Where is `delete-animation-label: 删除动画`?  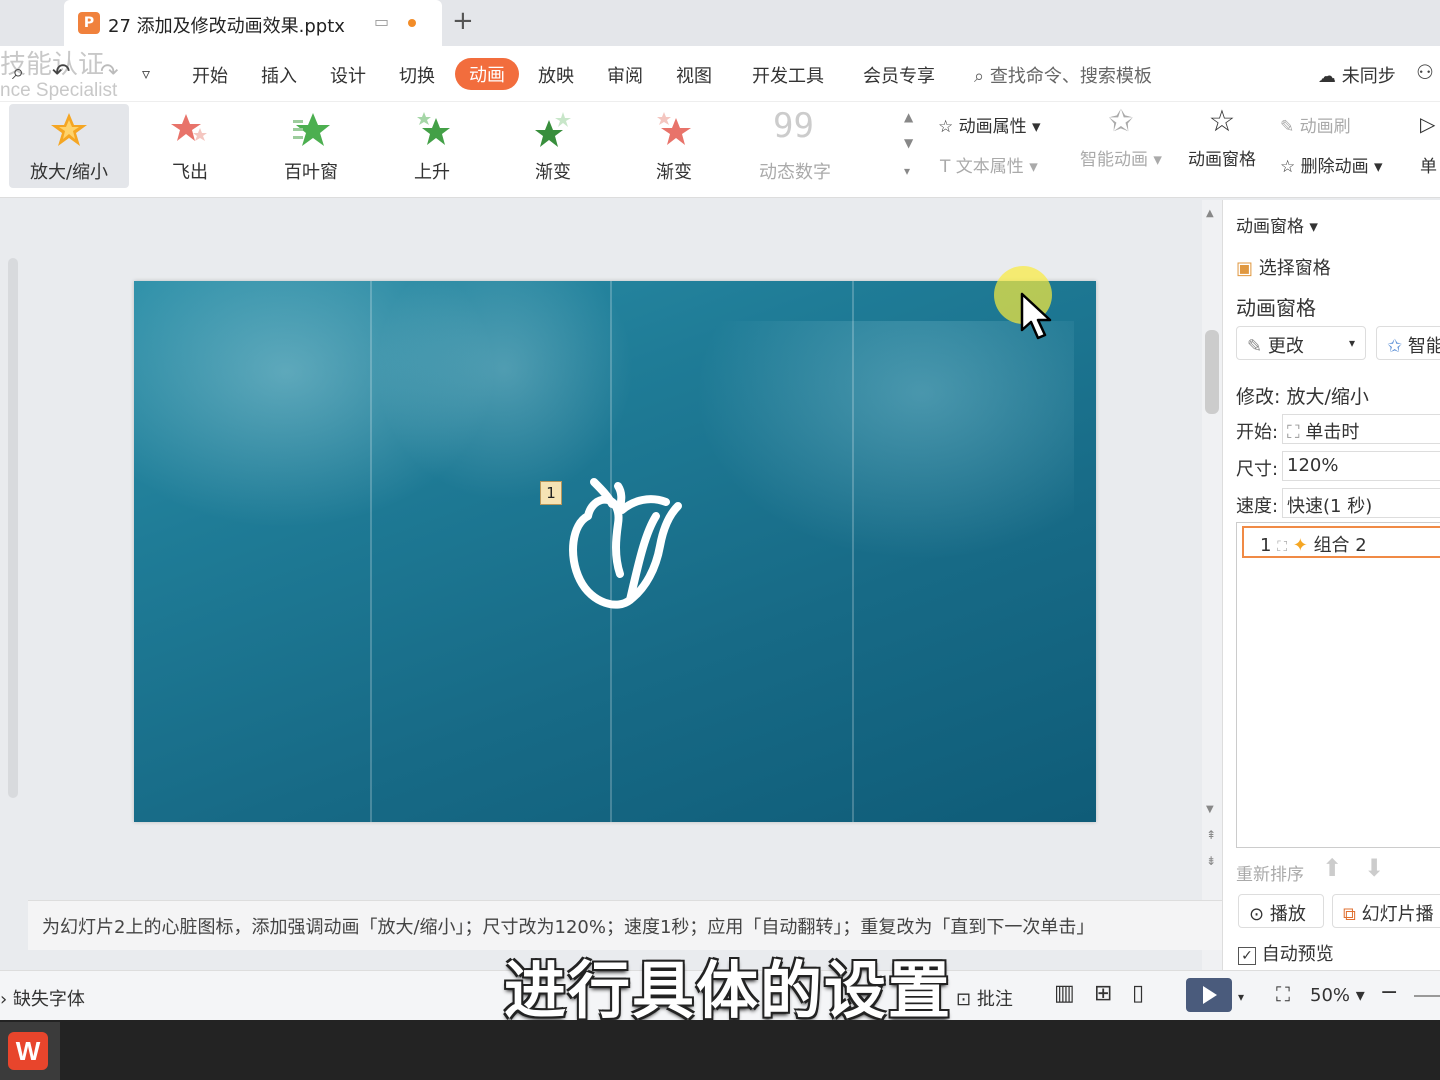
delete-animation-label: 删除动画 is located at coordinates (1334, 167).